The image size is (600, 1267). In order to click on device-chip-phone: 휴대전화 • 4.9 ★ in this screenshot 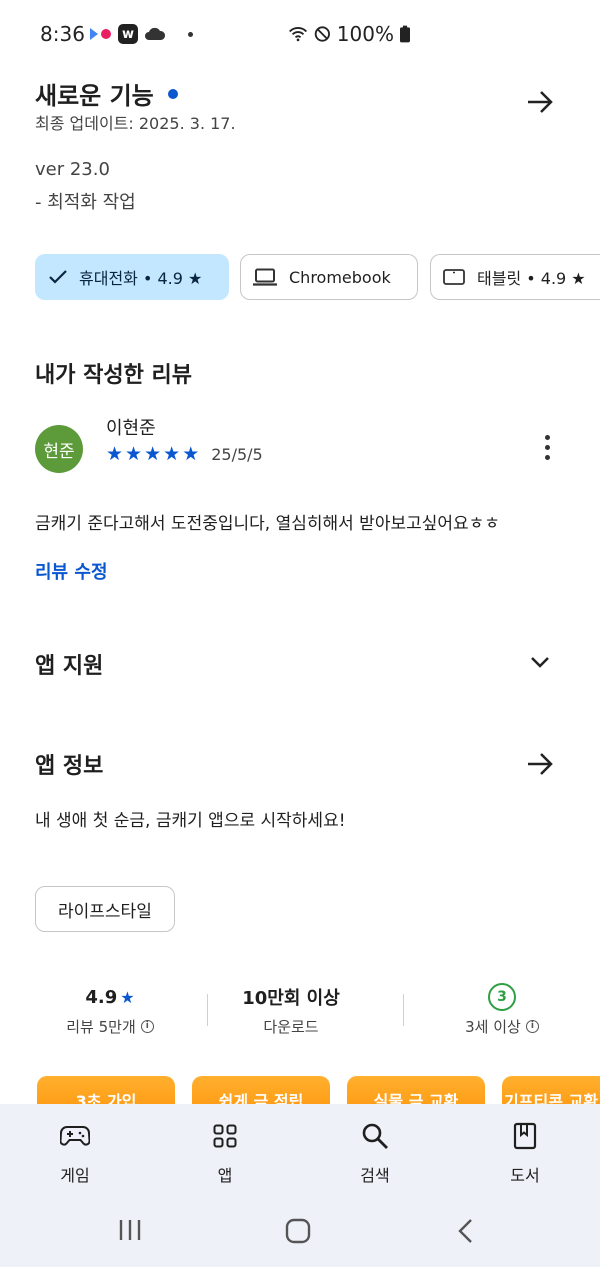, I will do `click(132, 277)`.